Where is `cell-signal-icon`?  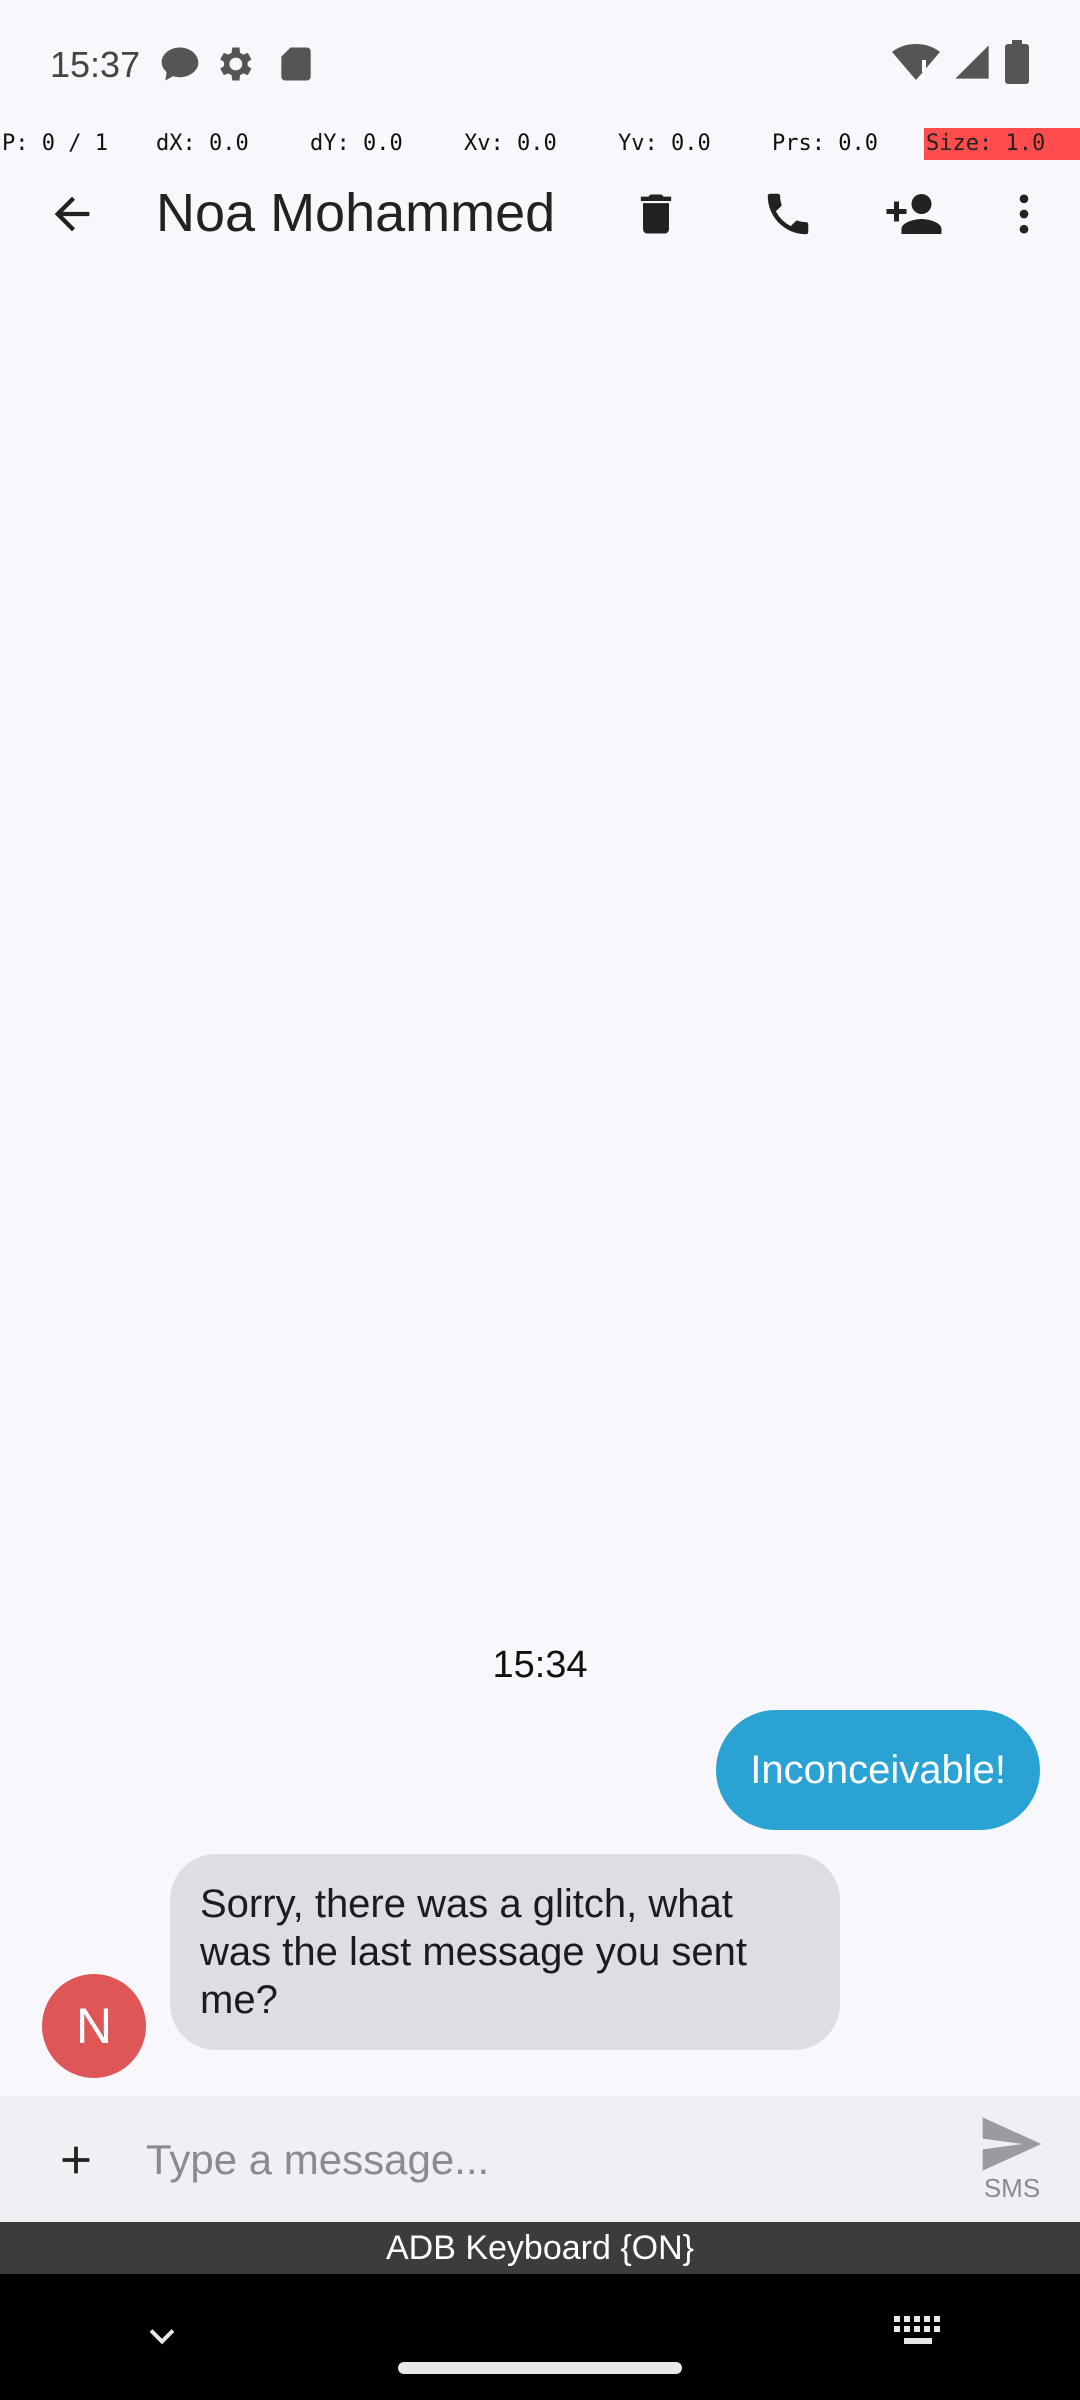
cell-signal-icon is located at coordinates (972, 64).